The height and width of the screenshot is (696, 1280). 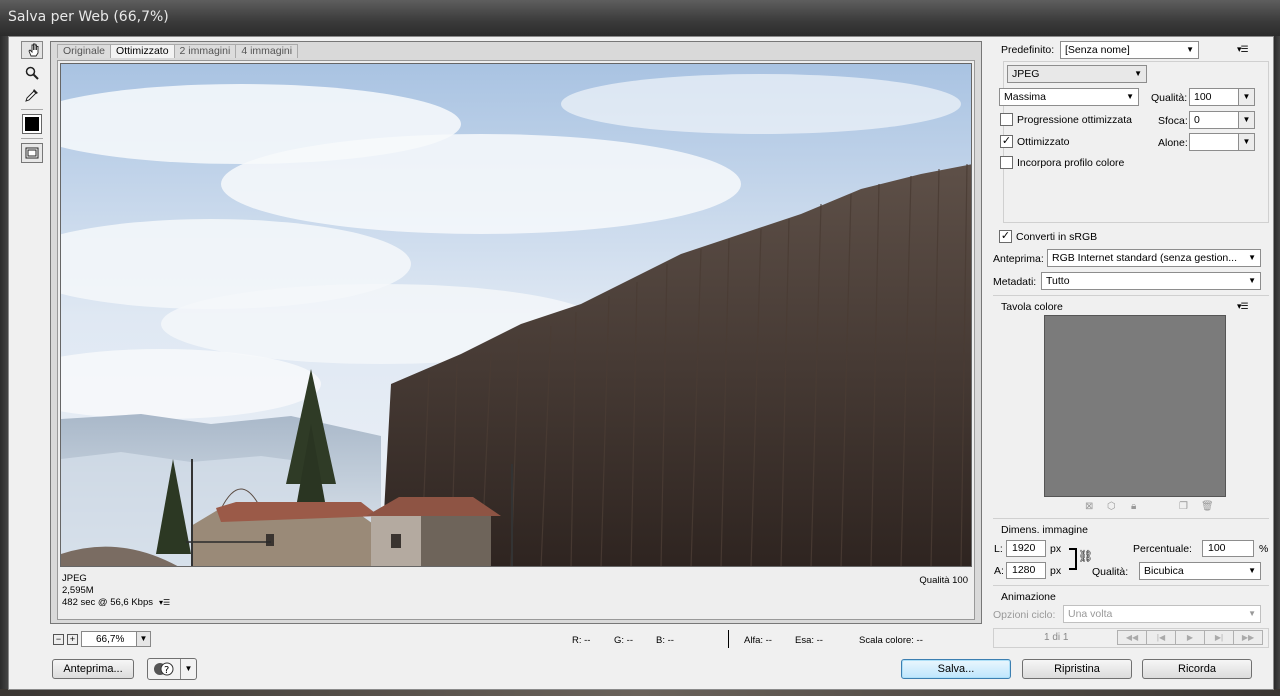 What do you see at coordinates (1197, 120) in the screenshot?
I see `blur-value: 0` at bounding box center [1197, 120].